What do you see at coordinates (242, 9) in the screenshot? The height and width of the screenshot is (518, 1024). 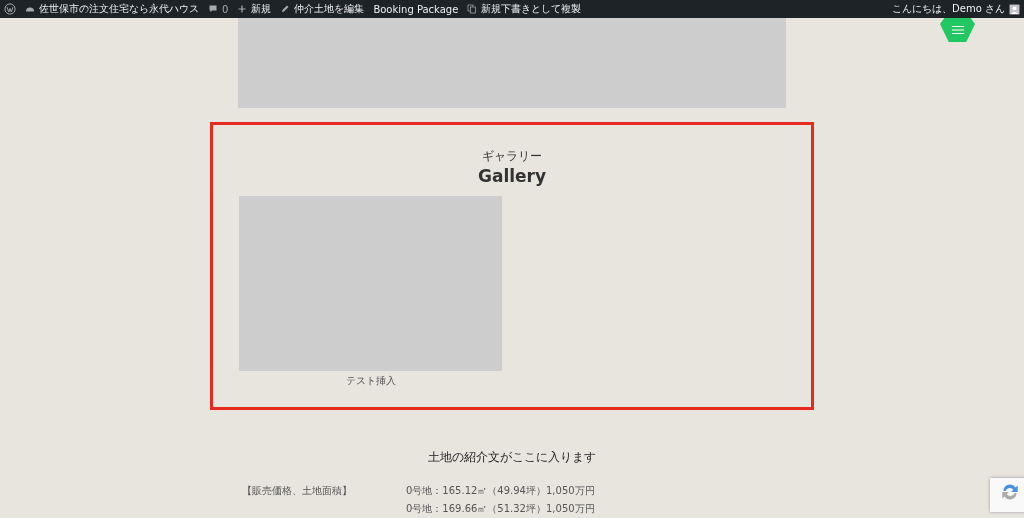 I see `plus-icon` at bounding box center [242, 9].